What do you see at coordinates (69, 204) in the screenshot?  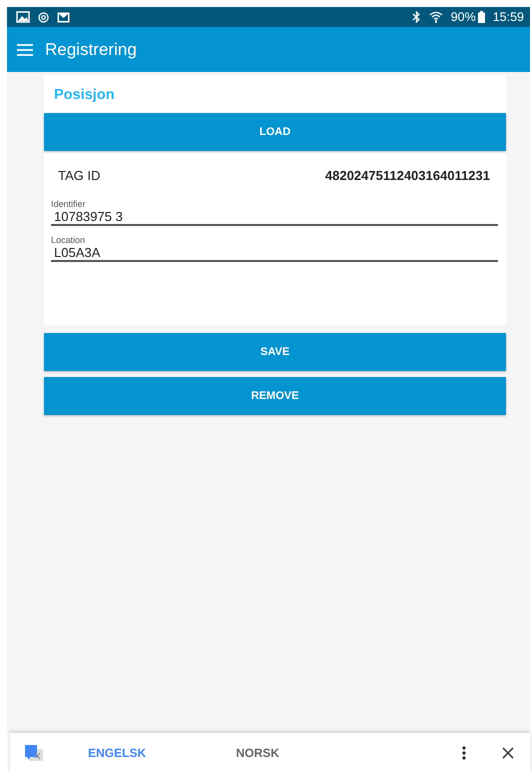 I see `field-label: Identifier` at bounding box center [69, 204].